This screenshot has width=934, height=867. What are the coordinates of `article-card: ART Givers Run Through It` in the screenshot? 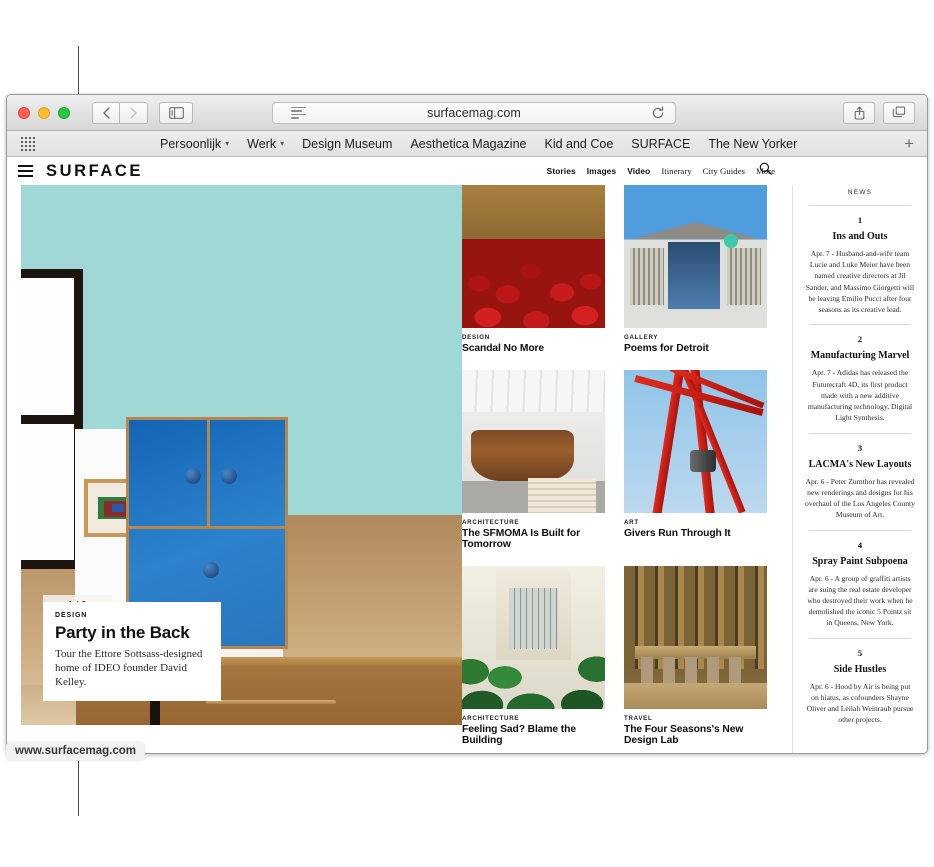 It's located at (695, 460).